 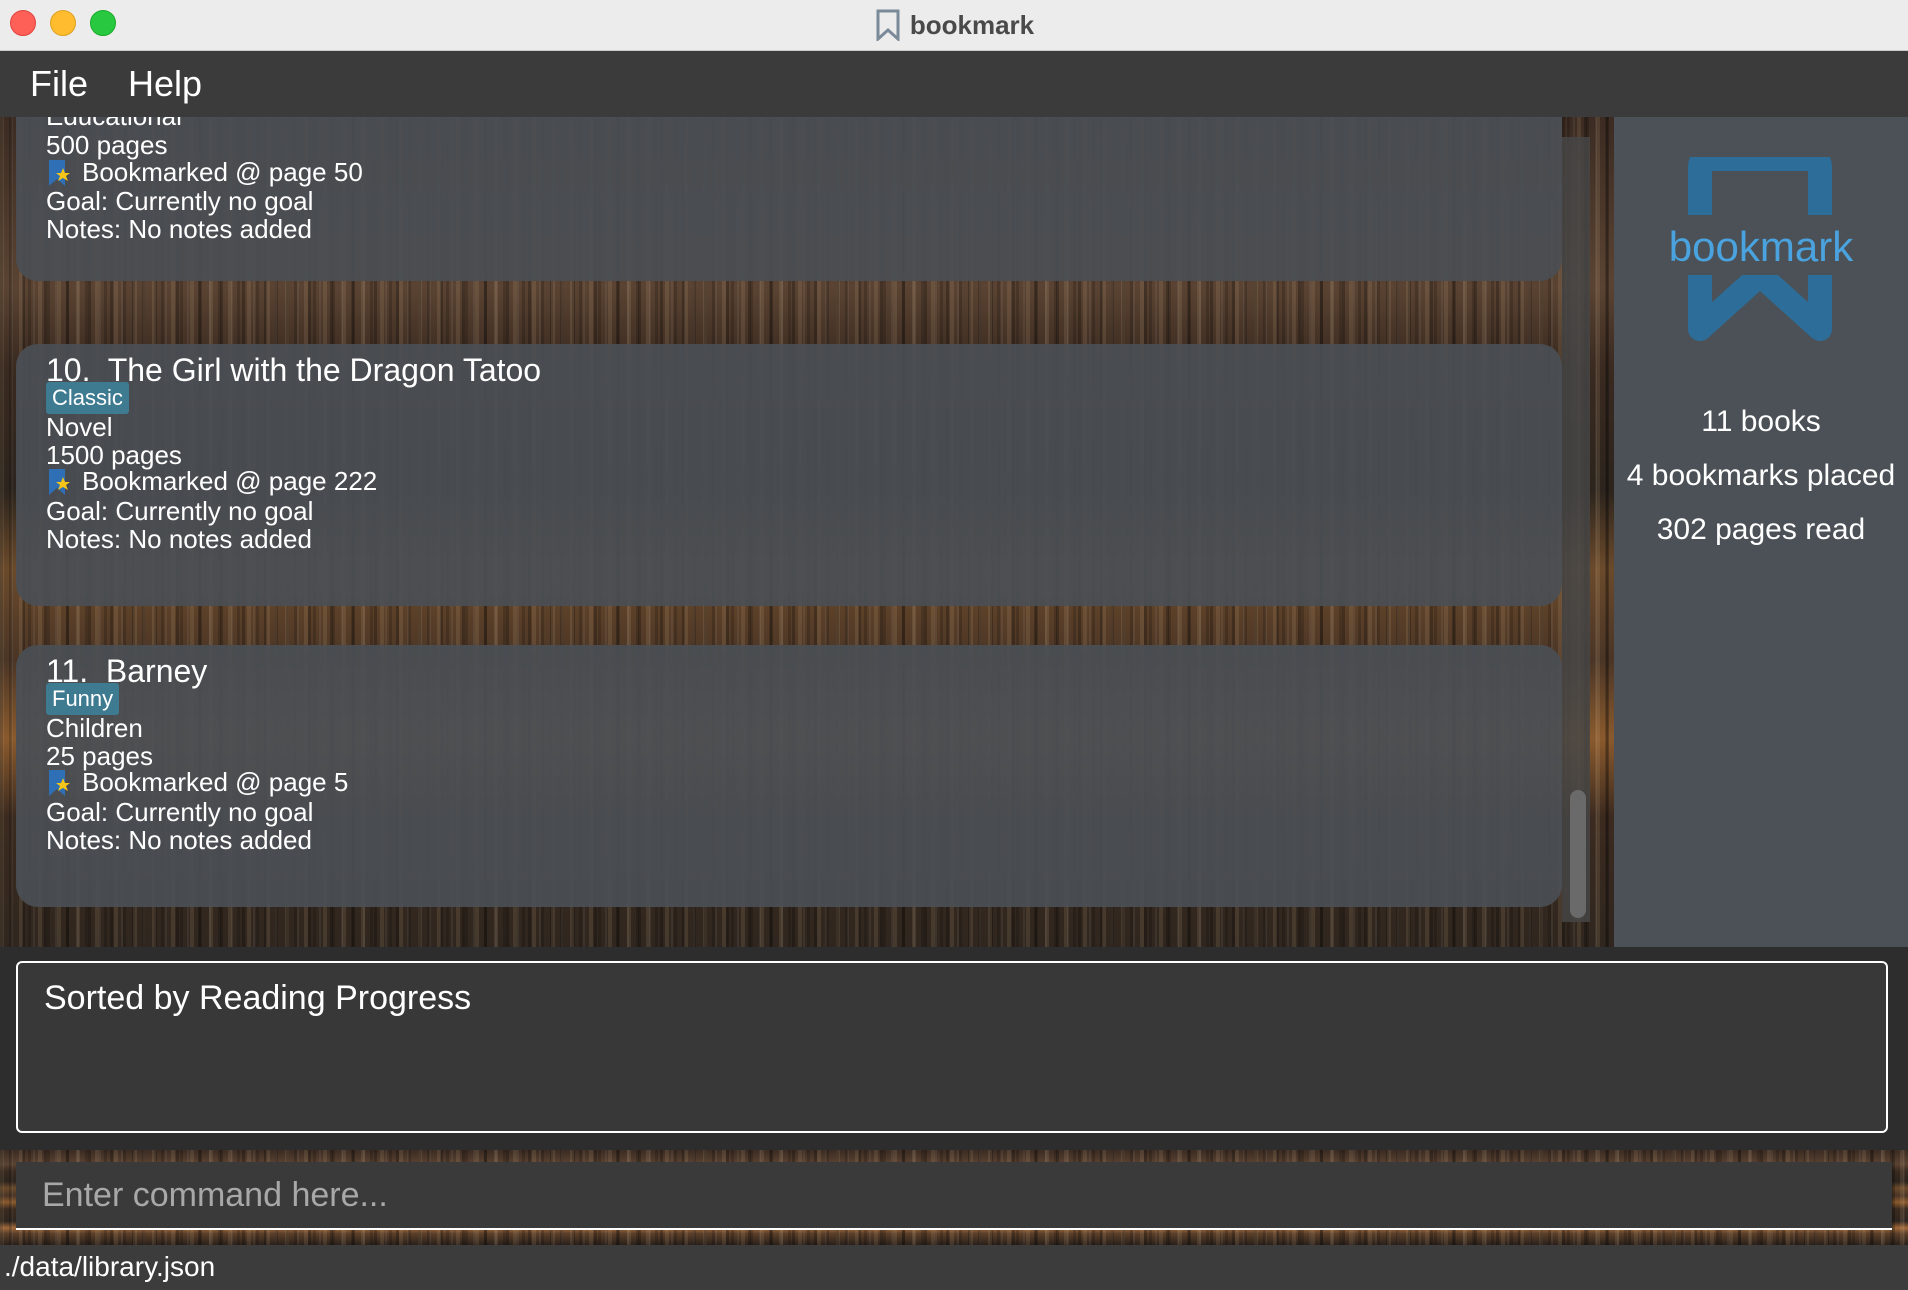 I want to click on book-bookmark: Bookmarked @ page 50, so click(x=204, y=172).